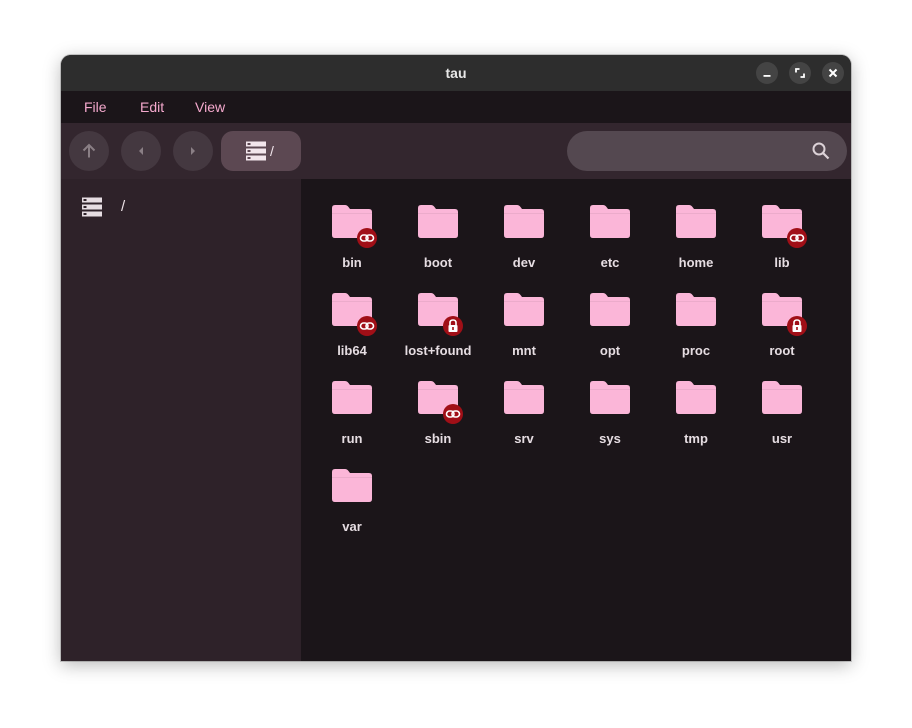  I want to click on folder-item-mnt: mnt, so click(524, 312).